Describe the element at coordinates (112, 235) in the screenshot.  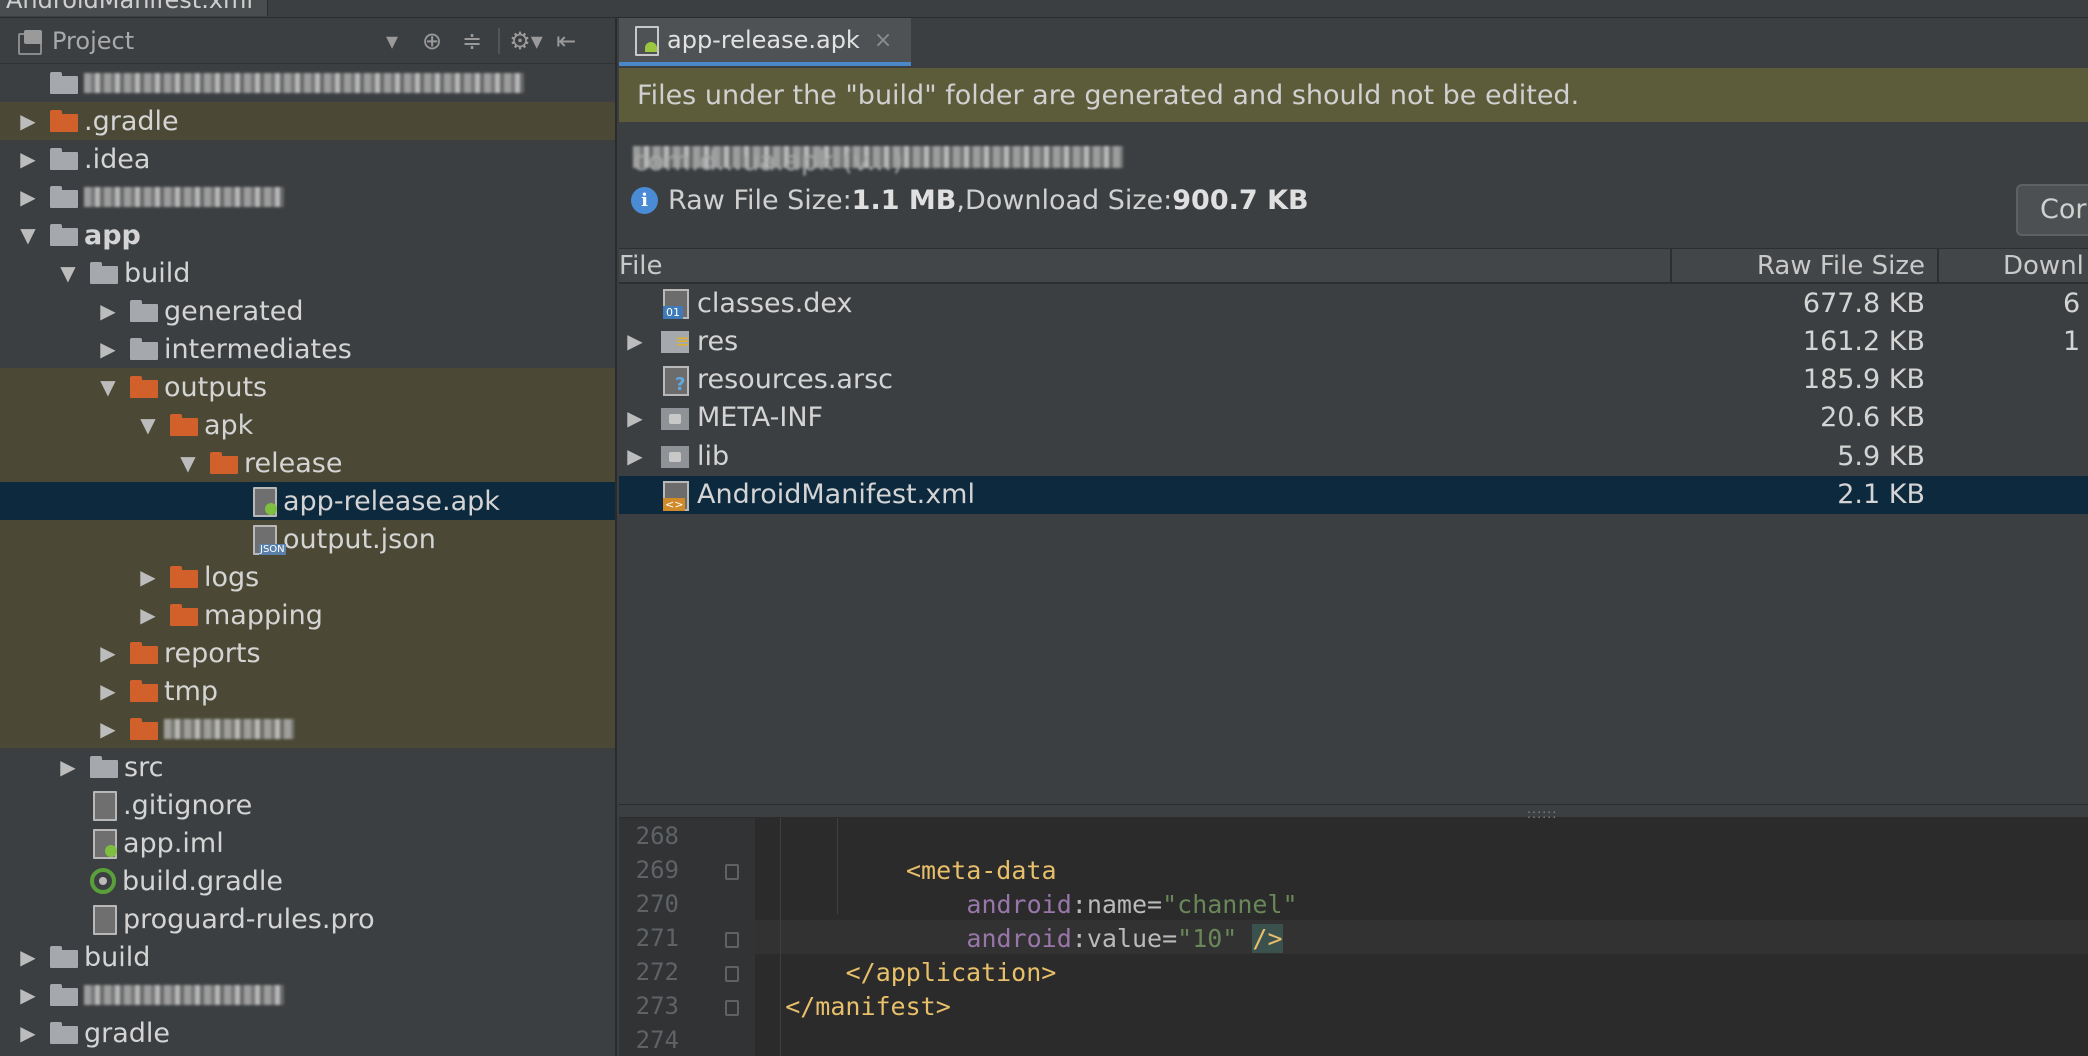
I see `tree-item-label: app` at that location.